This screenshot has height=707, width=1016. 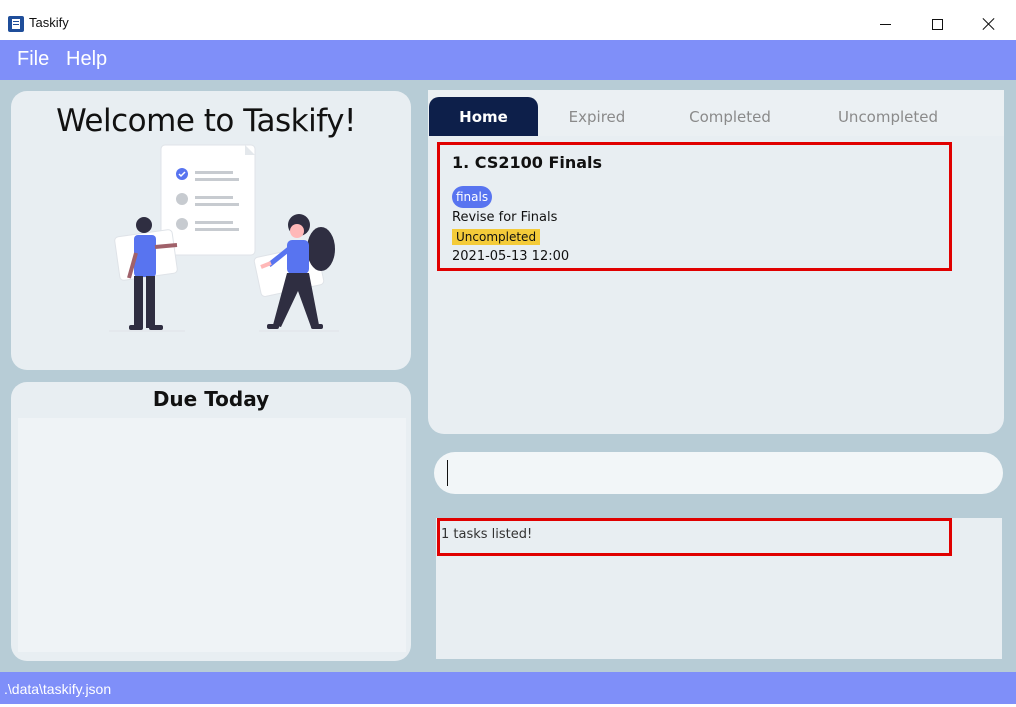 What do you see at coordinates (212, 535) in the screenshot?
I see `due-today-list` at bounding box center [212, 535].